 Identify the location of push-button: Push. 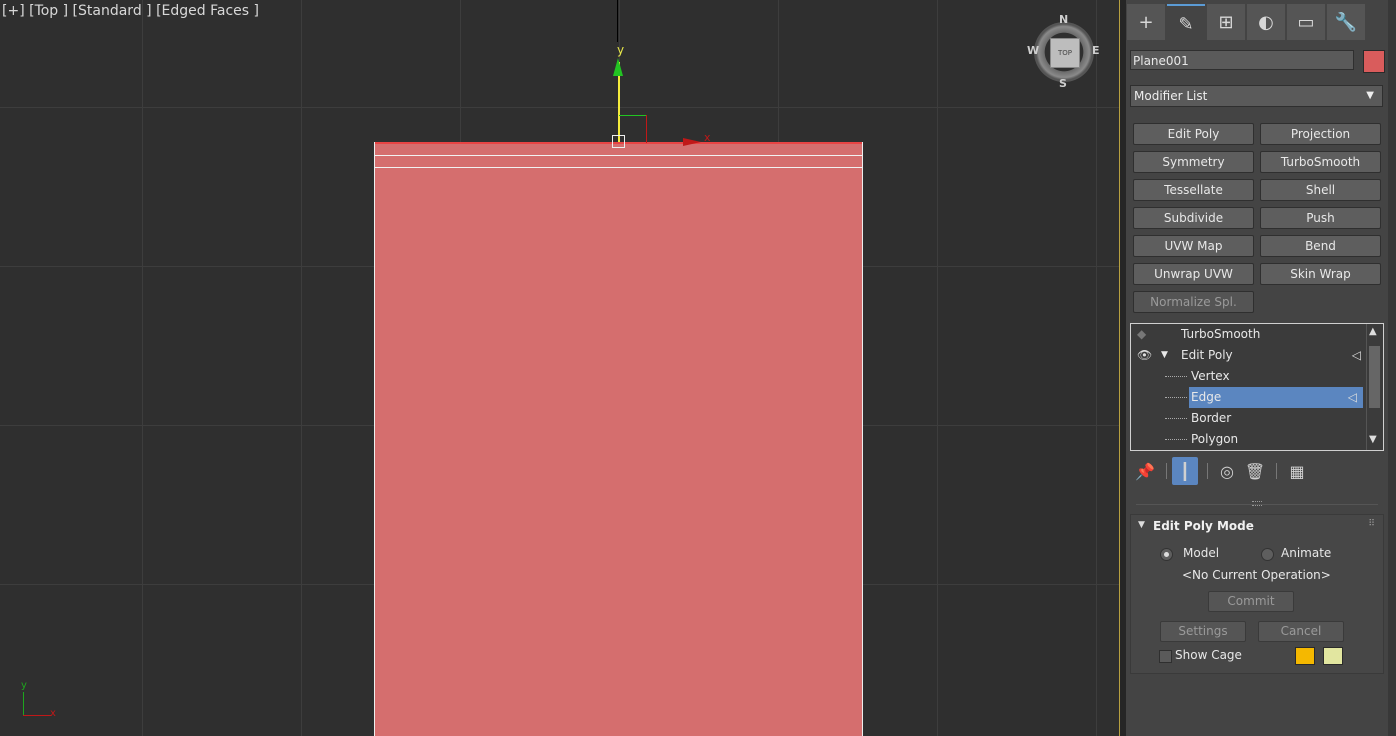
(1320, 218).